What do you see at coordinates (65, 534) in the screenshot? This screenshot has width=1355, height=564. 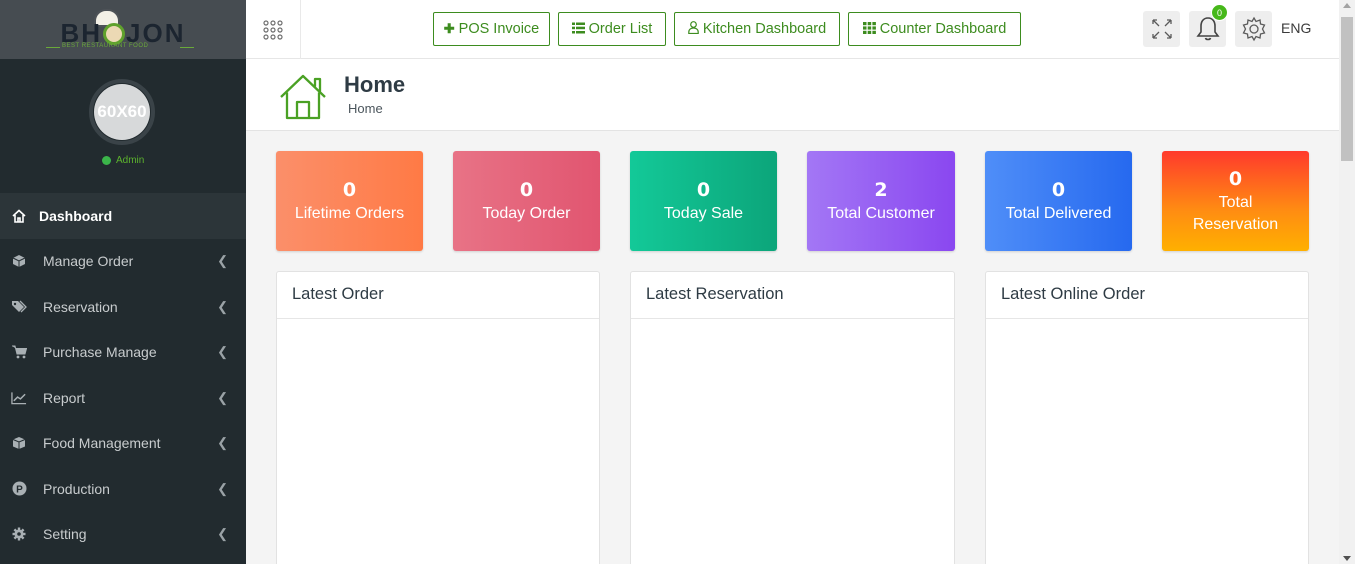 I see `sidebar-item-label: Setting` at bounding box center [65, 534].